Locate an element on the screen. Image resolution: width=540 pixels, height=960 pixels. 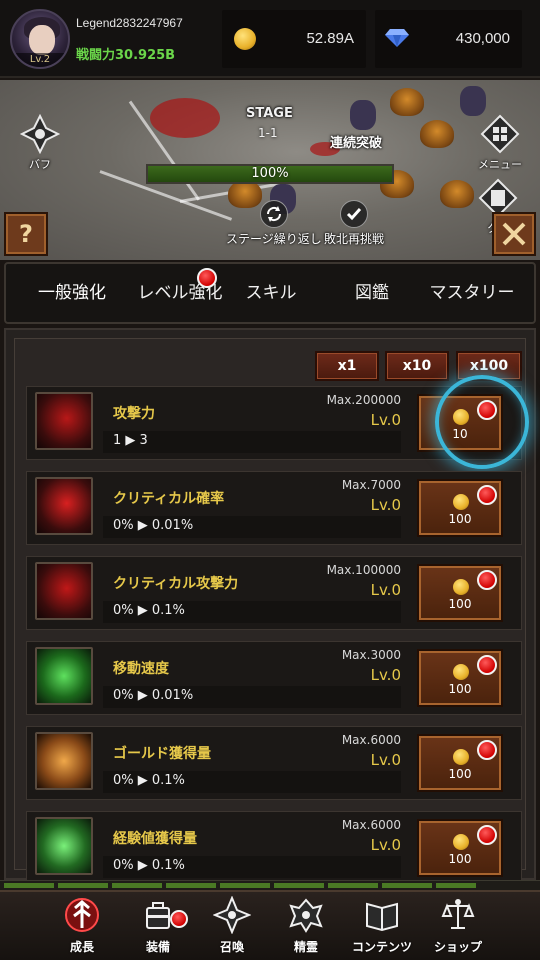
upgrade-max: Max.3000 is located at coordinates (371, 655).